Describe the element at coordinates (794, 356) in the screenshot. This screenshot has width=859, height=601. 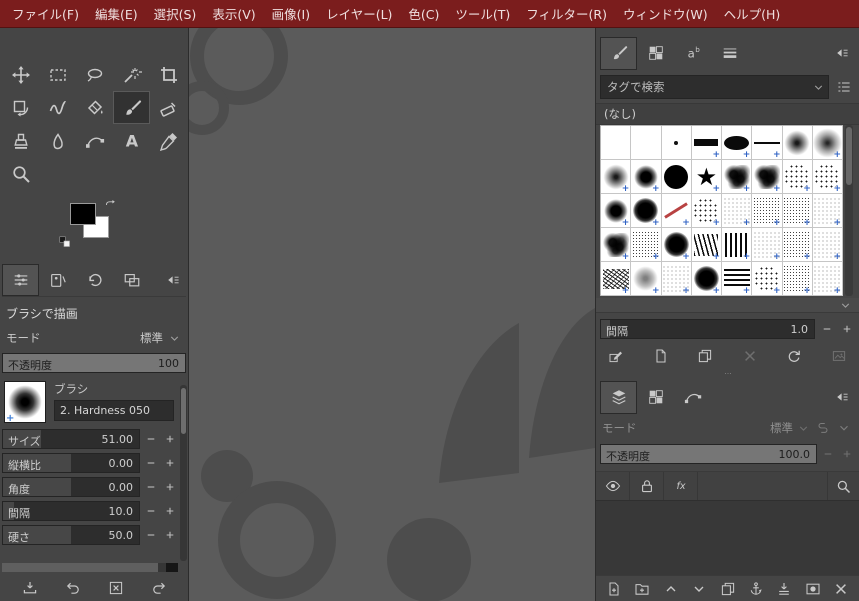
I see `refresh-brushes-button` at that location.